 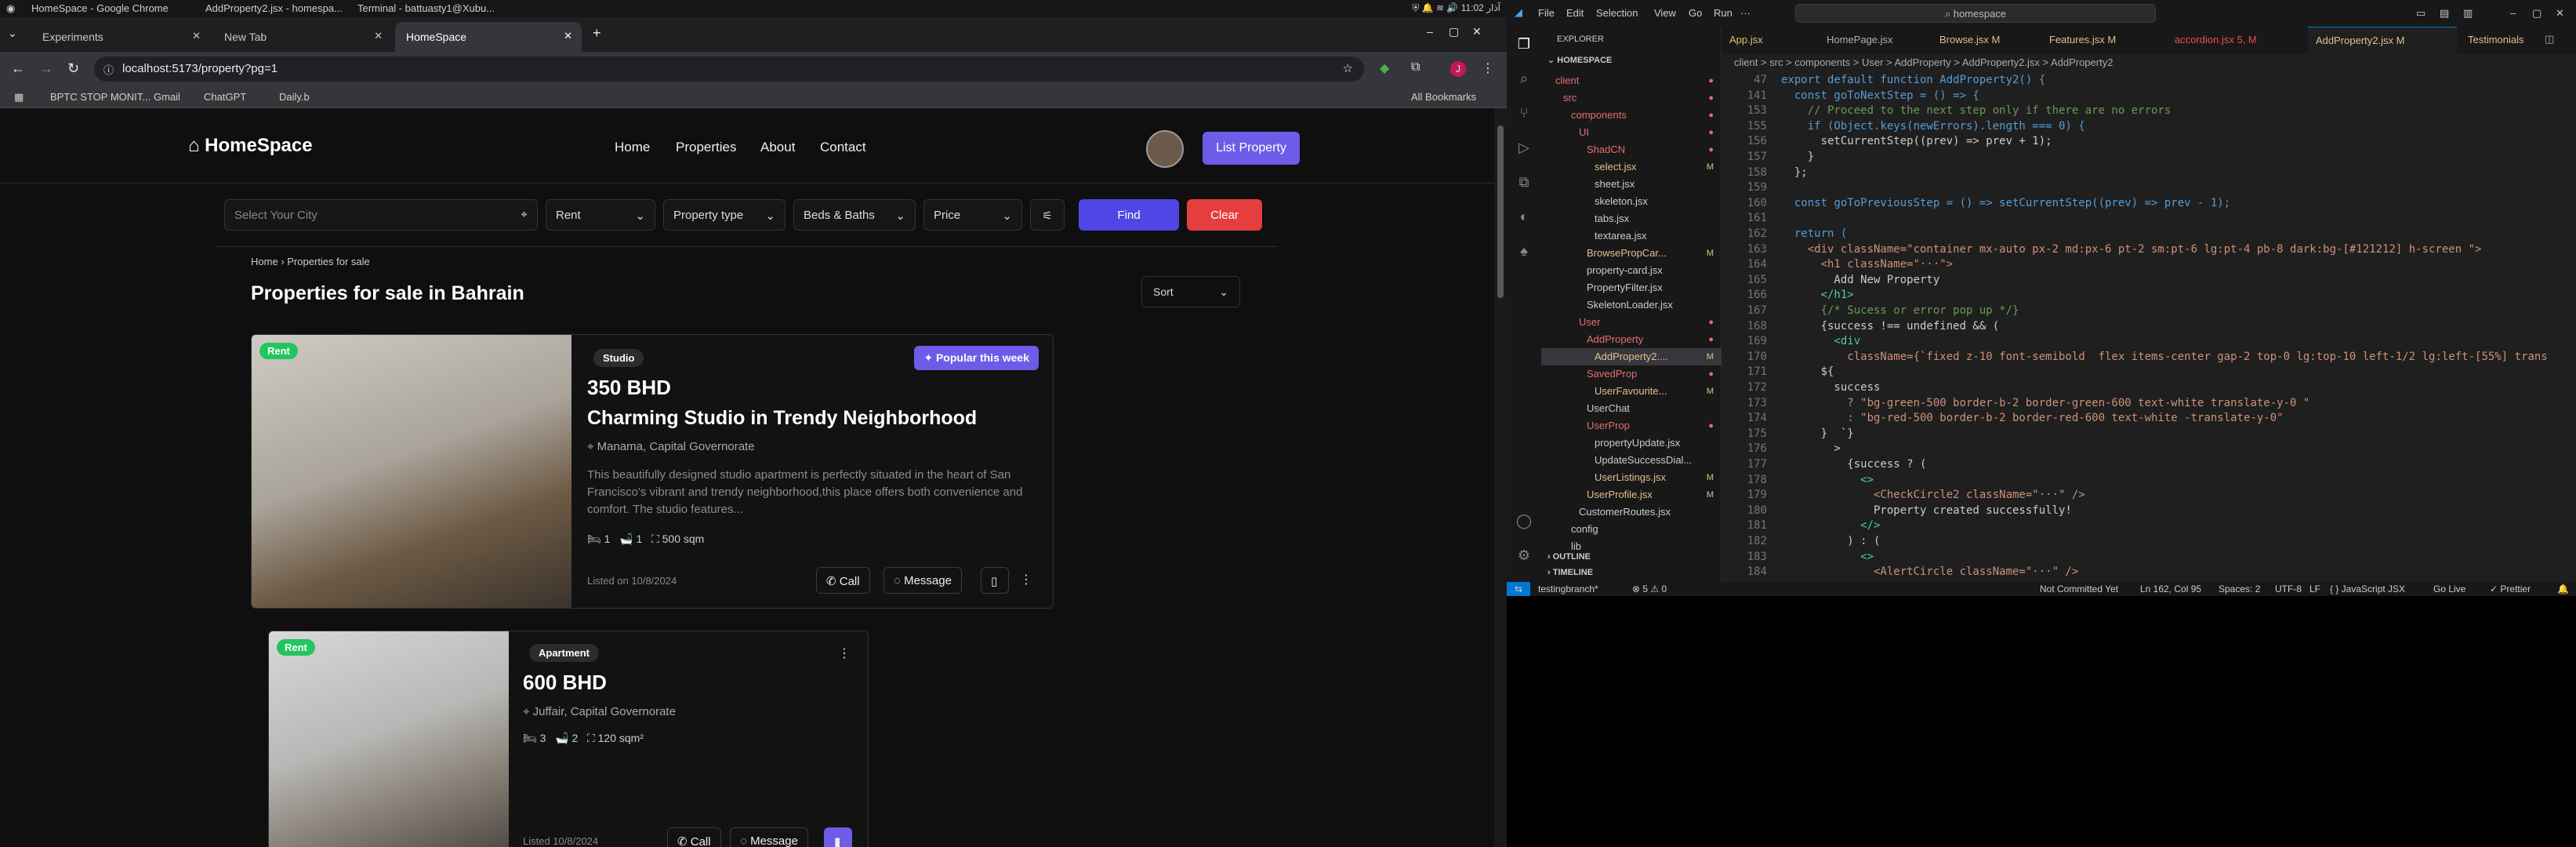 What do you see at coordinates (1631, 322) in the screenshot?
I see `tree-item: User ●` at bounding box center [1631, 322].